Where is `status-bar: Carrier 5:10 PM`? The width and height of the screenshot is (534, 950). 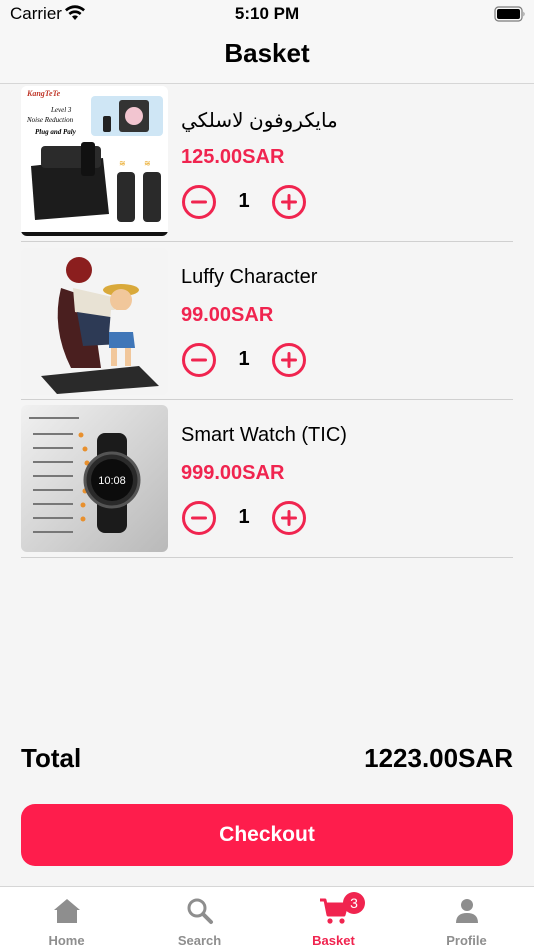 status-bar: Carrier 5:10 PM is located at coordinates (267, 15).